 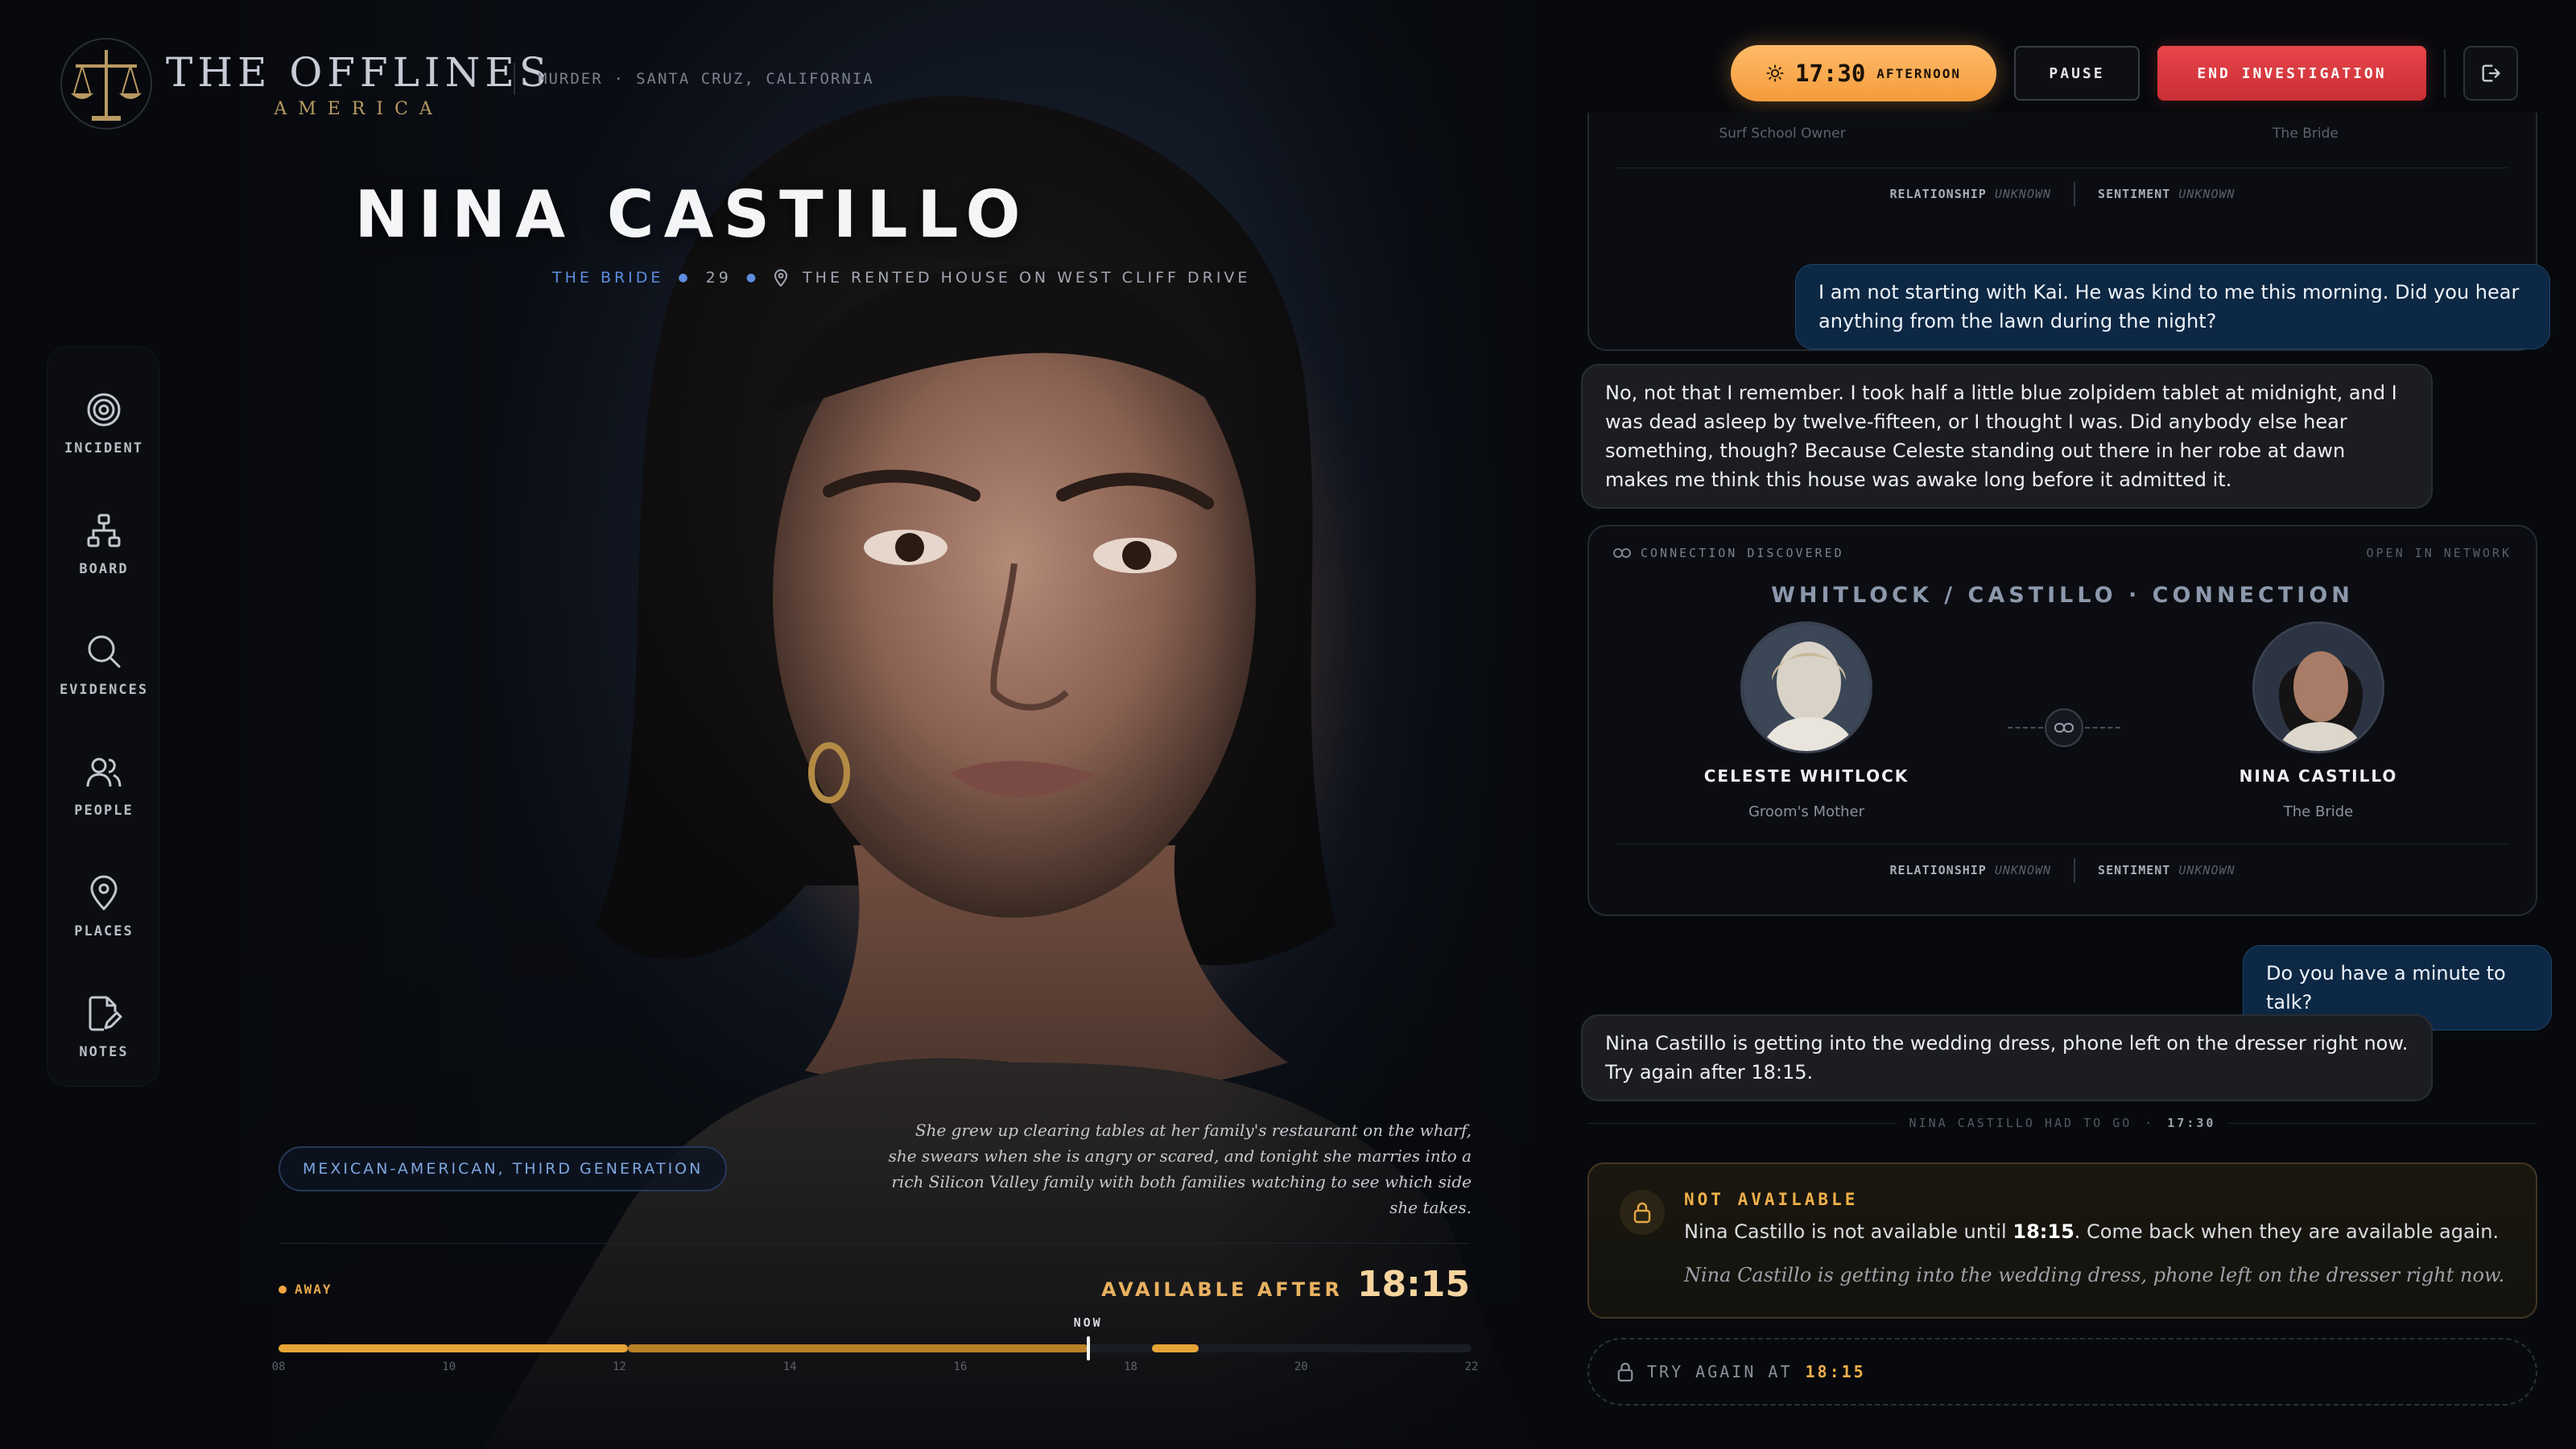 What do you see at coordinates (104, 651) in the screenshot?
I see `search-icon` at bounding box center [104, 651].